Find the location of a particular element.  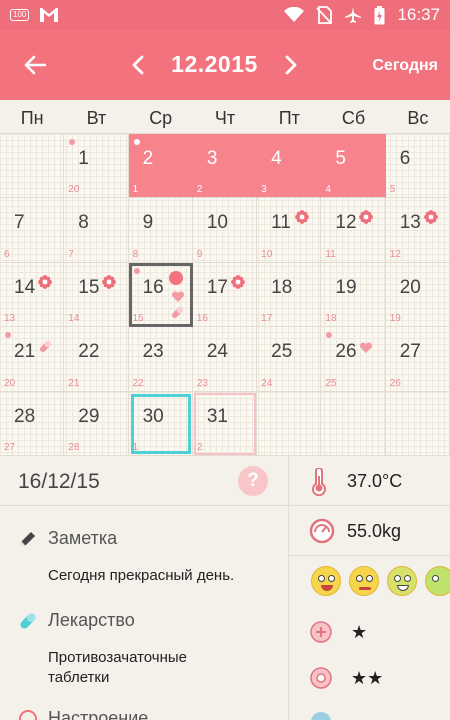

calendar-day-cell: 21 is located at coordinates (160, 166).